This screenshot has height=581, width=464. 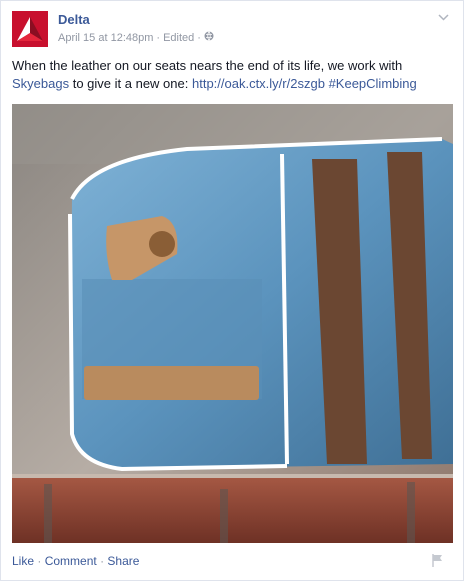 I want to click on comment-button: Comment, so click(x=71, y=561).